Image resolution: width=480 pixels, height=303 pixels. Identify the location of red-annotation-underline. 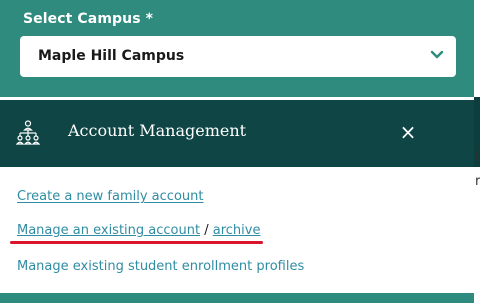
(136, 242).